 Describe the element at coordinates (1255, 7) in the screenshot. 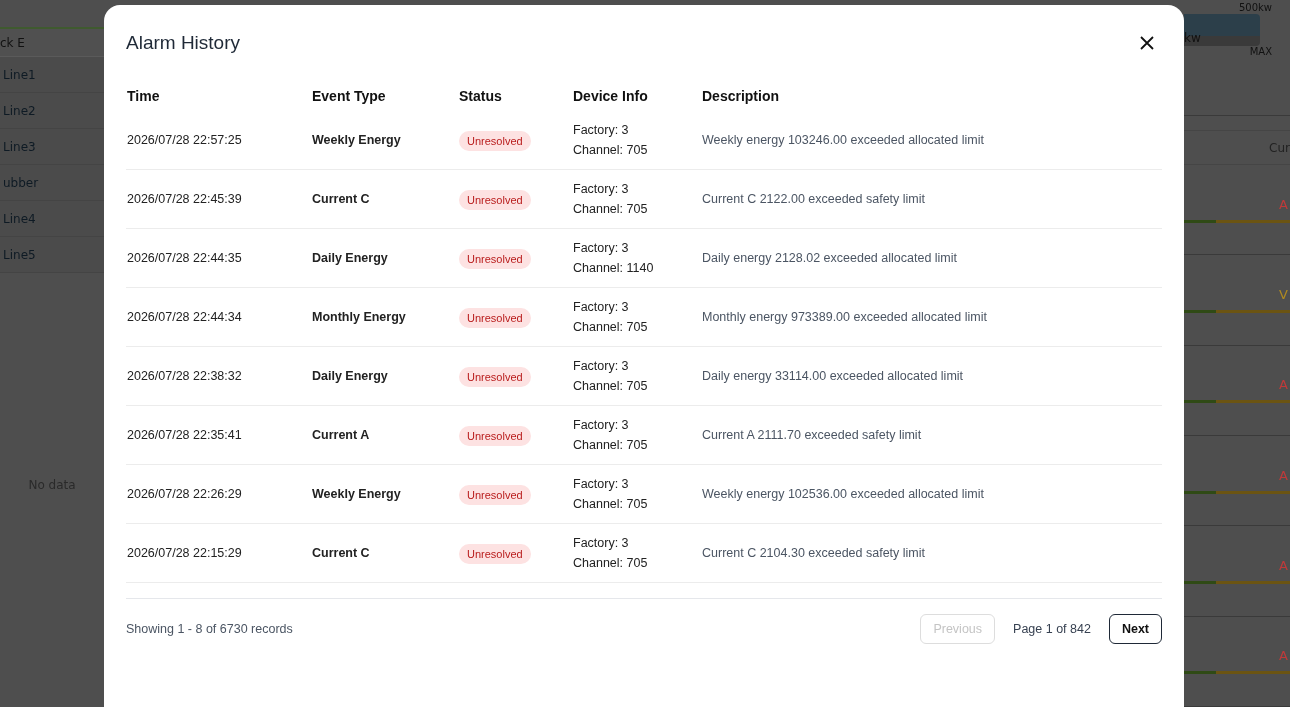

I see `max-value: 500kw` at that location.